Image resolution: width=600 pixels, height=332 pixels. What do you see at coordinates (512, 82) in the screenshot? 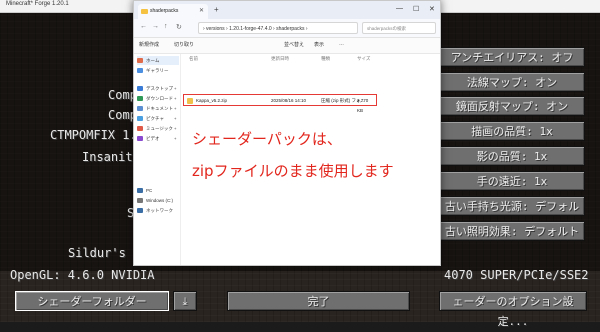
I see `normal-map-button: 法線マップ: オン` at bounding box center [512, 82].